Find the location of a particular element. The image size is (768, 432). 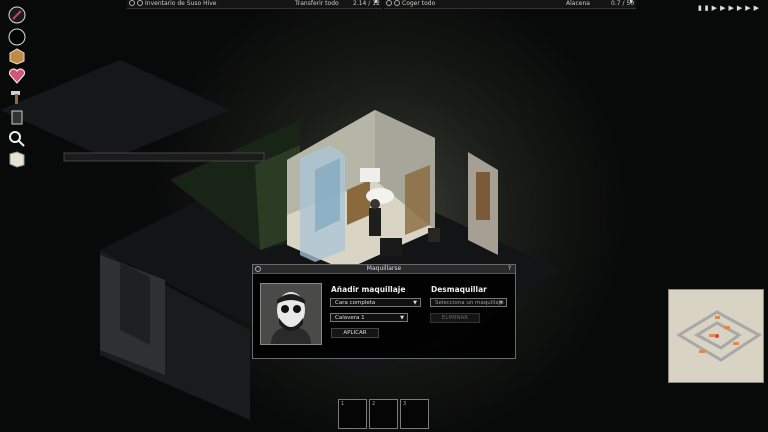

makeup-category-select: Cara completa ▼ is located at coordinates (375, 302).